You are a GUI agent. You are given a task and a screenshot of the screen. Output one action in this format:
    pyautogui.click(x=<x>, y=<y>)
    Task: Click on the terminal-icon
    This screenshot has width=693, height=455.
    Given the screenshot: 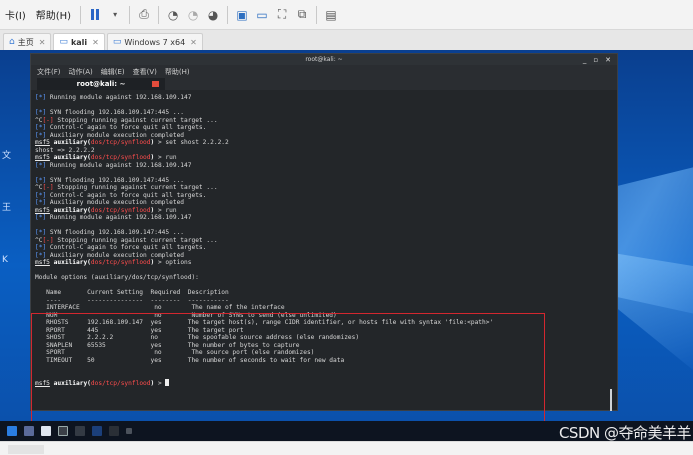 What is the action you would take?
    pyautogui.click(x=63, y=431)
    